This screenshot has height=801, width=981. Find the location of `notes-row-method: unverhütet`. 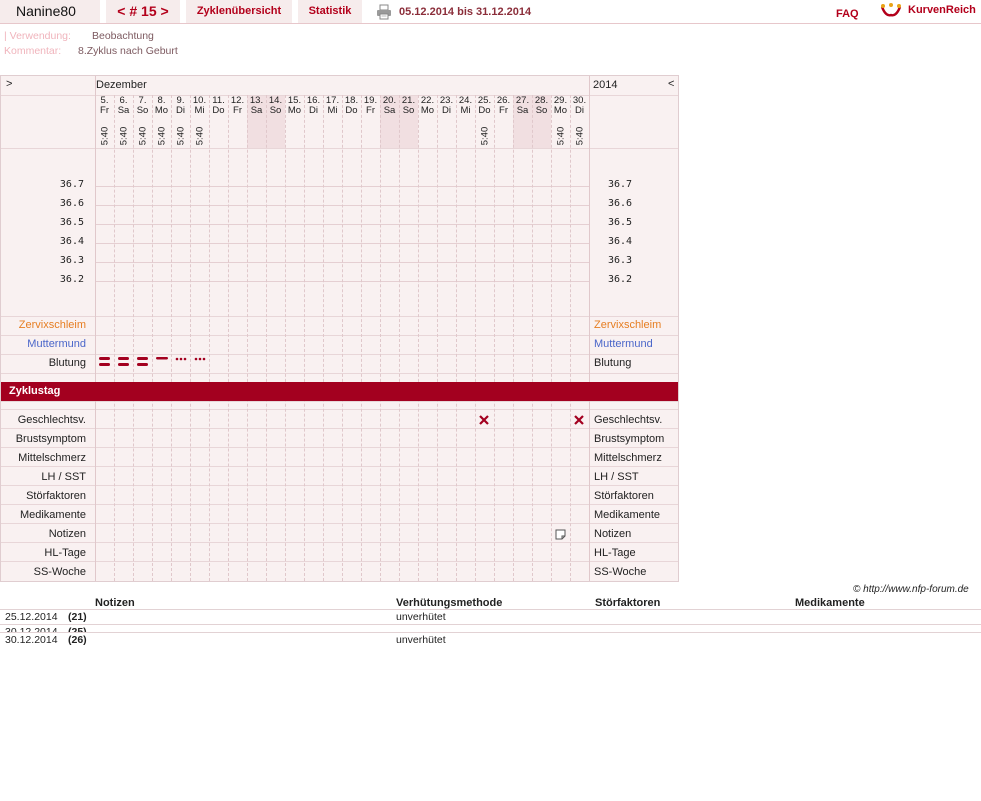

notes-row-method: unverhütet is located at coordinates (421, 617).